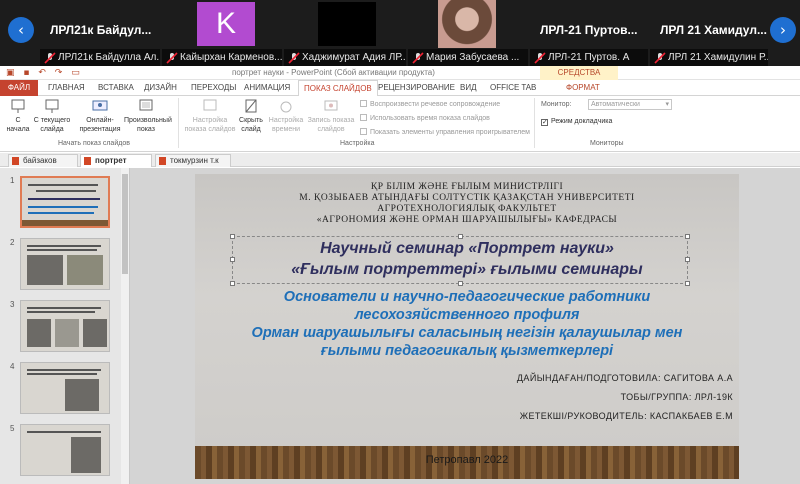 This screenshot has width=800, height=484. What do you see at coordinates (467, 187) in the screenshot?
I see `ministry-line: ҚР БІЛІМ ЖӘНЕ ҒЫЛЫМ МИНИСТРЛІГІ` at bounding box center [467, 187].